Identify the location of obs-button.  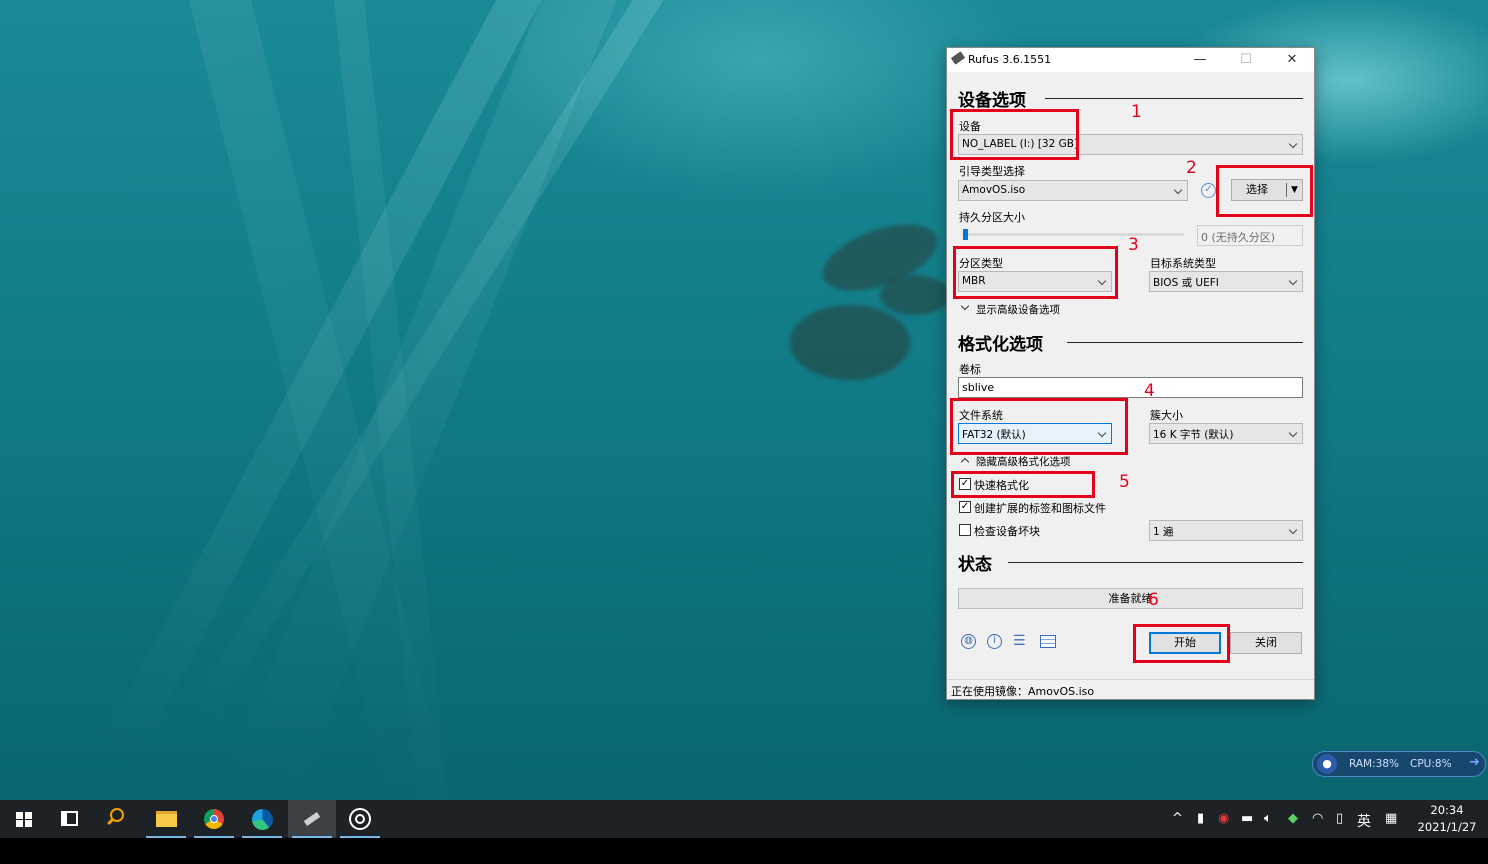
(360, 819).